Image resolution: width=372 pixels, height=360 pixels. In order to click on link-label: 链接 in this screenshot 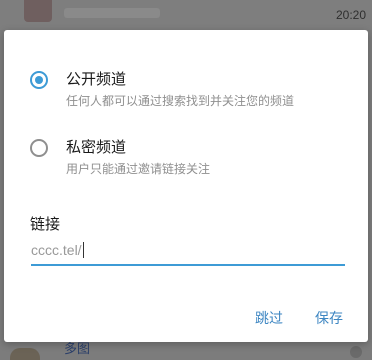, I will do `click(45, 224)`.